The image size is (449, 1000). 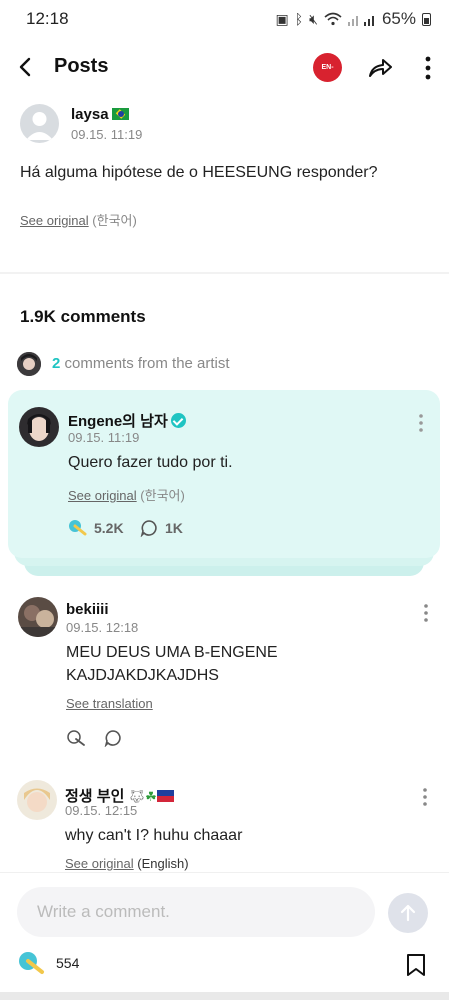 What do you see at coordinates (224, 273) in the screenshot?
I see `section-divider` at bounding box center [224, 273].